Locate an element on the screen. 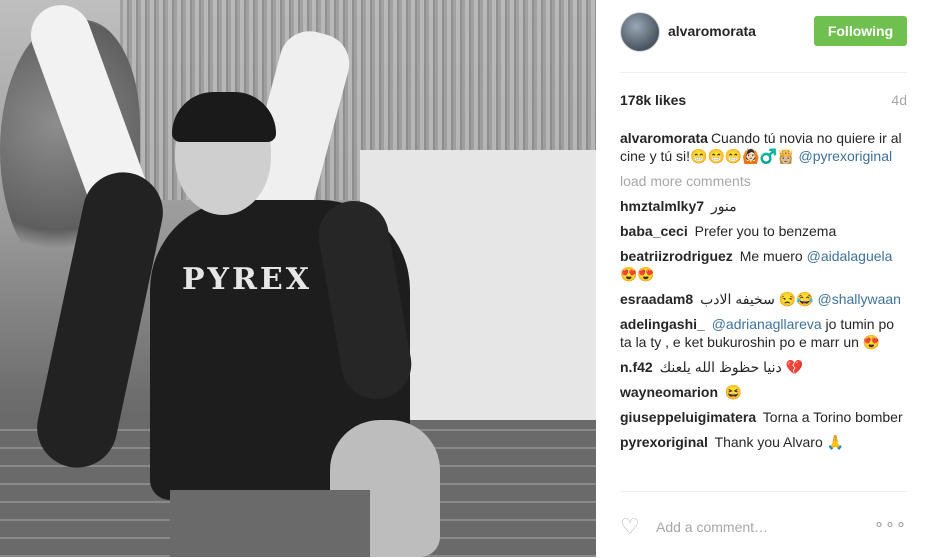 This screenshot has height=558, width=928. comment-mention: @adrianagllareva is located at coordinates (767, 324).